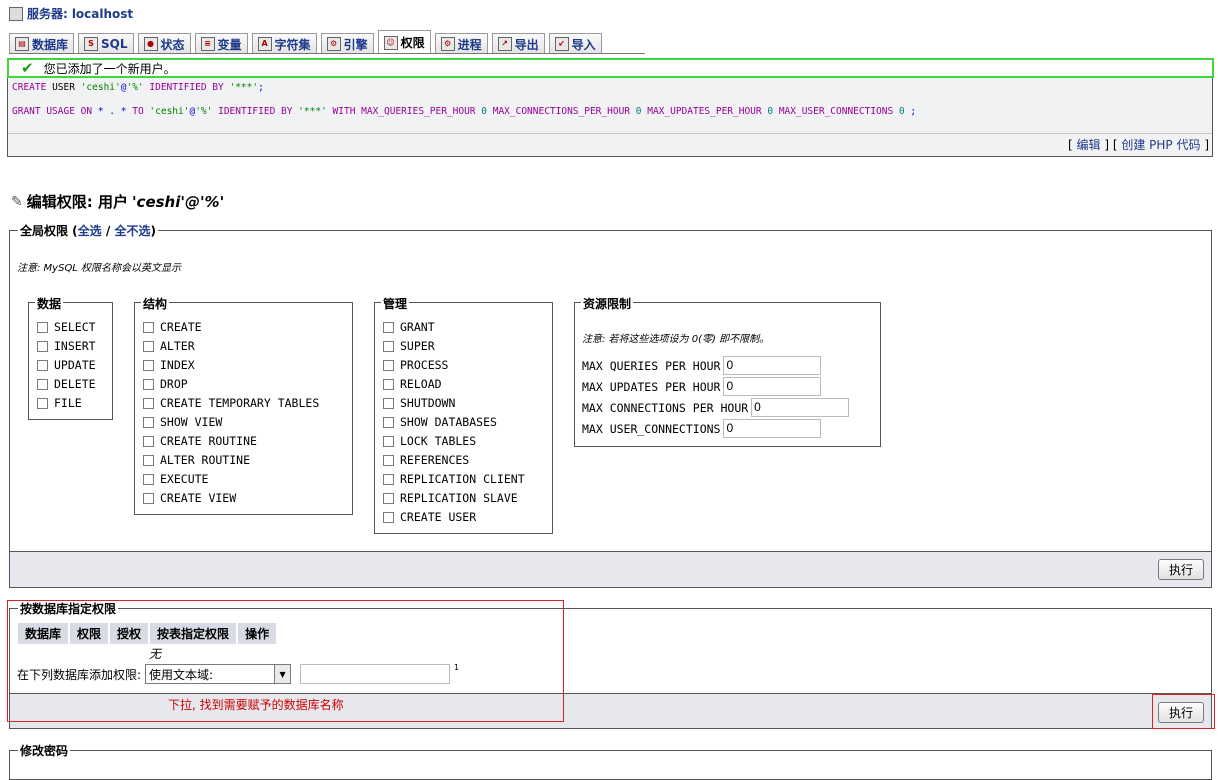 This screenshot has width=1218, height=780. What do you see at coordinates (426, 460) in the screenshot?
I see `priv-references: REFERENCES` at bounding box center [426, 460].